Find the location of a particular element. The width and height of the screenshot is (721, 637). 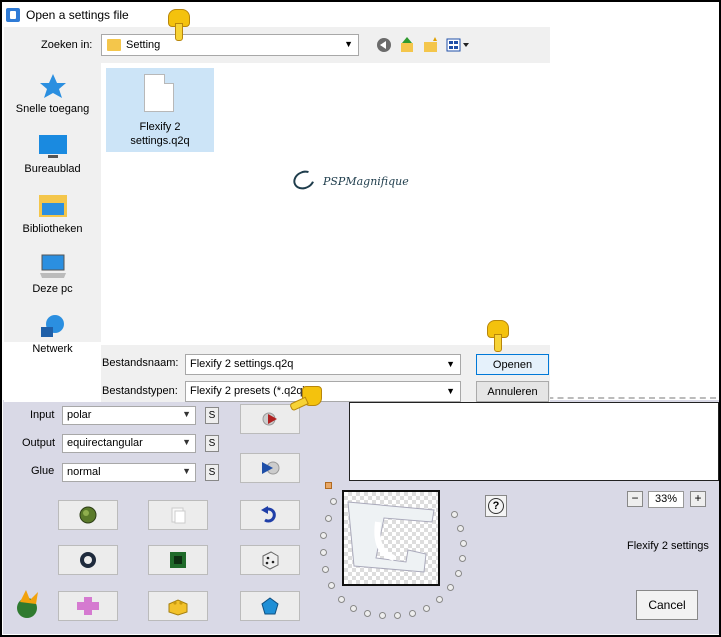

undo-button is located at coordinates (270, 515).